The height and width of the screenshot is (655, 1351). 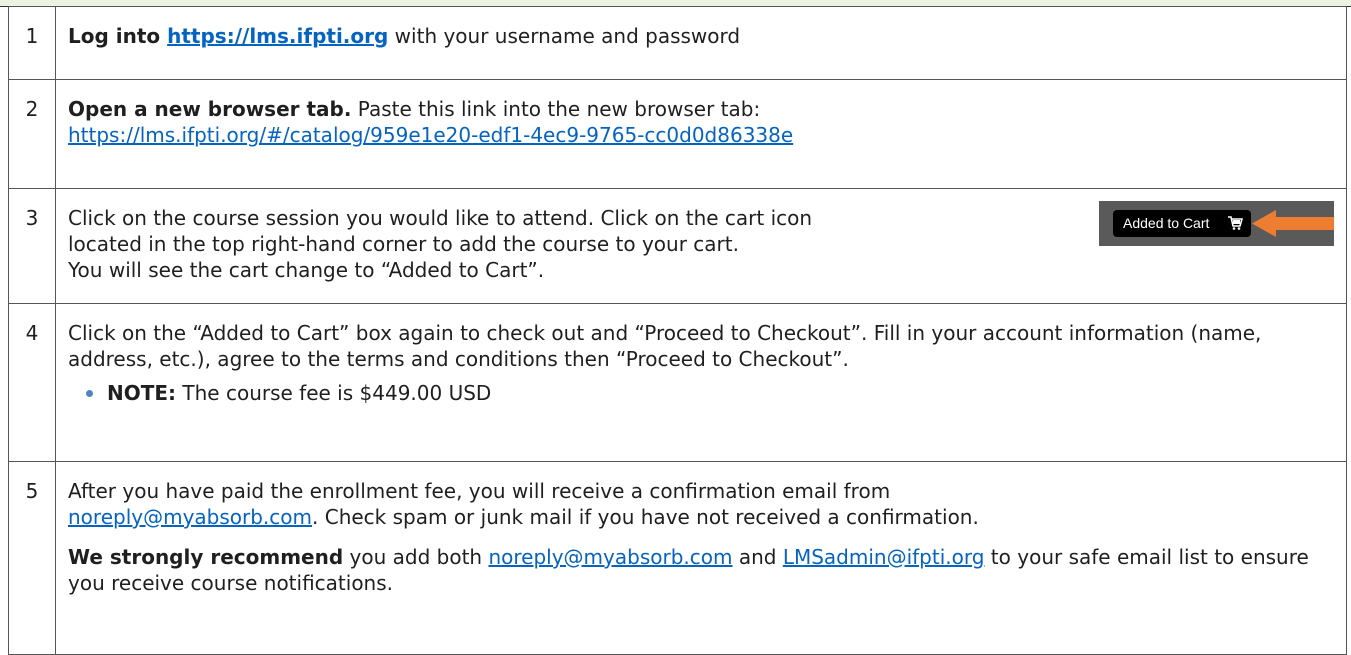 What do you see at coordinates (210, 109) in the screenshot?
I see `step-bold-lead: Open a new browser tab.` at bounding box center [210, 109].